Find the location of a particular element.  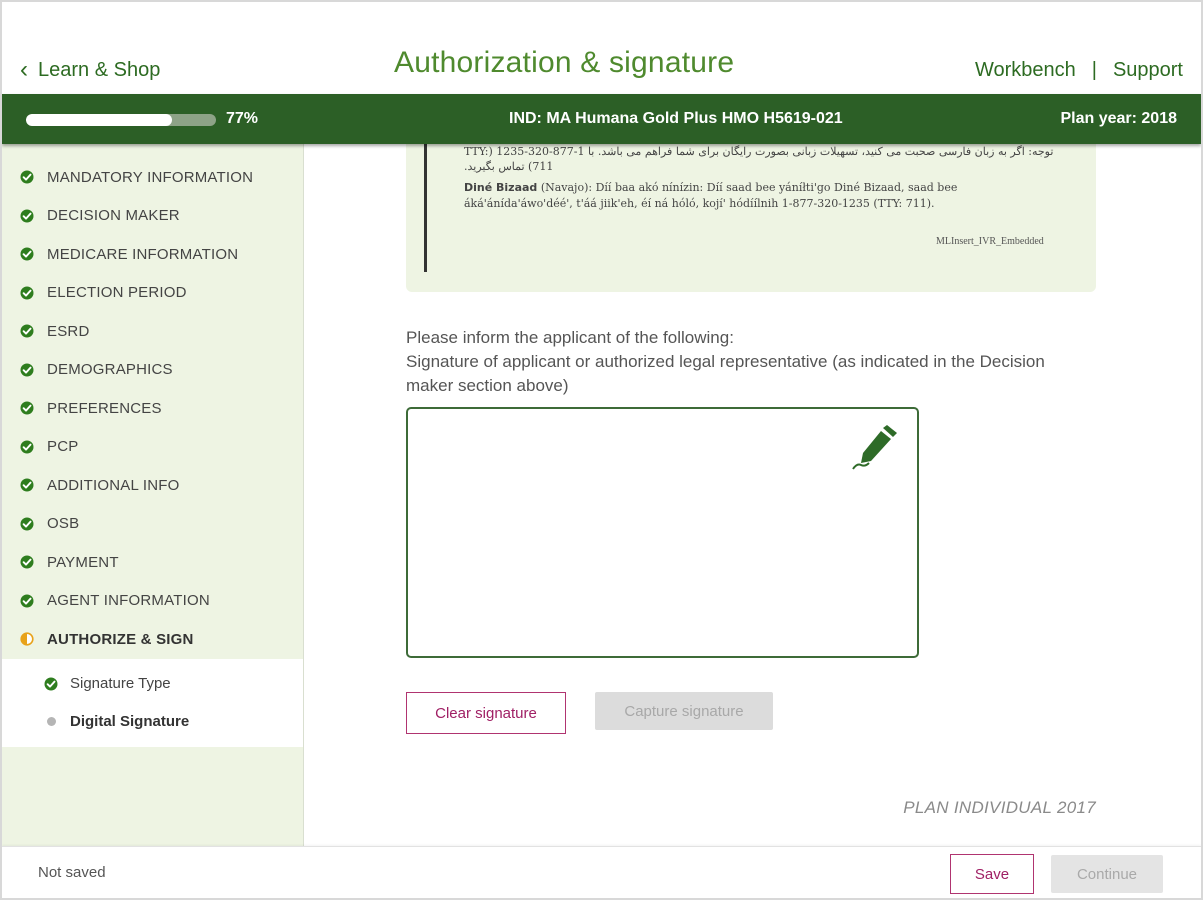

plan-year: Plan year: 2018 is located at coordinates (1118, 118).